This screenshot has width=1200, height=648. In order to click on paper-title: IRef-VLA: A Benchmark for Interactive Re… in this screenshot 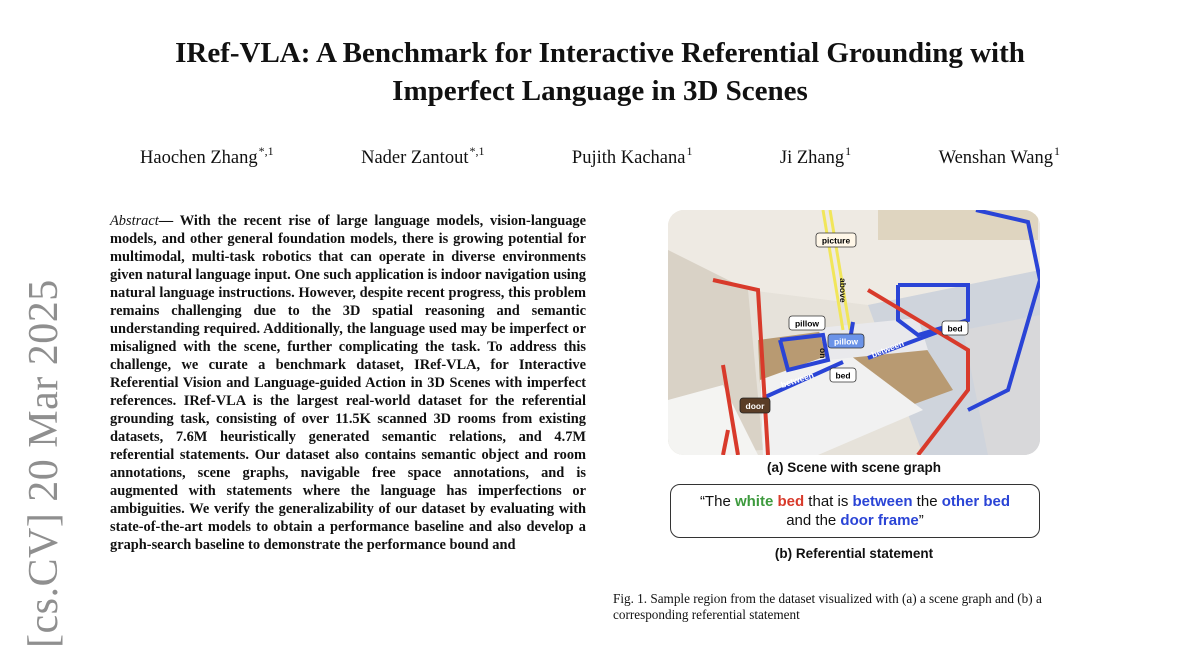, I will do `click(600, 72)`.